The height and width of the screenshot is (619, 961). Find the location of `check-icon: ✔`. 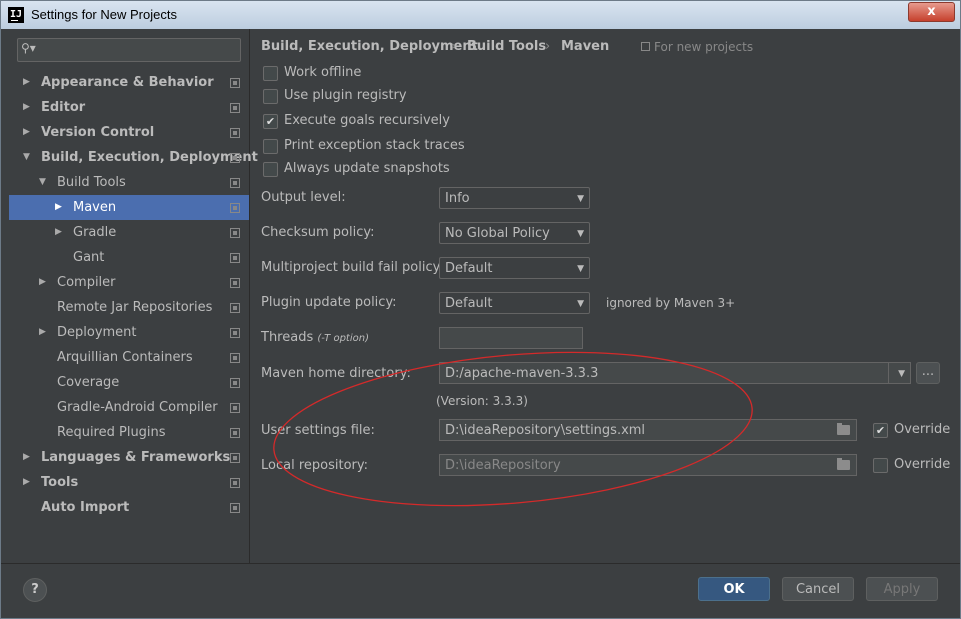

check-icon: ✔ is located at coordinates (880, 430).